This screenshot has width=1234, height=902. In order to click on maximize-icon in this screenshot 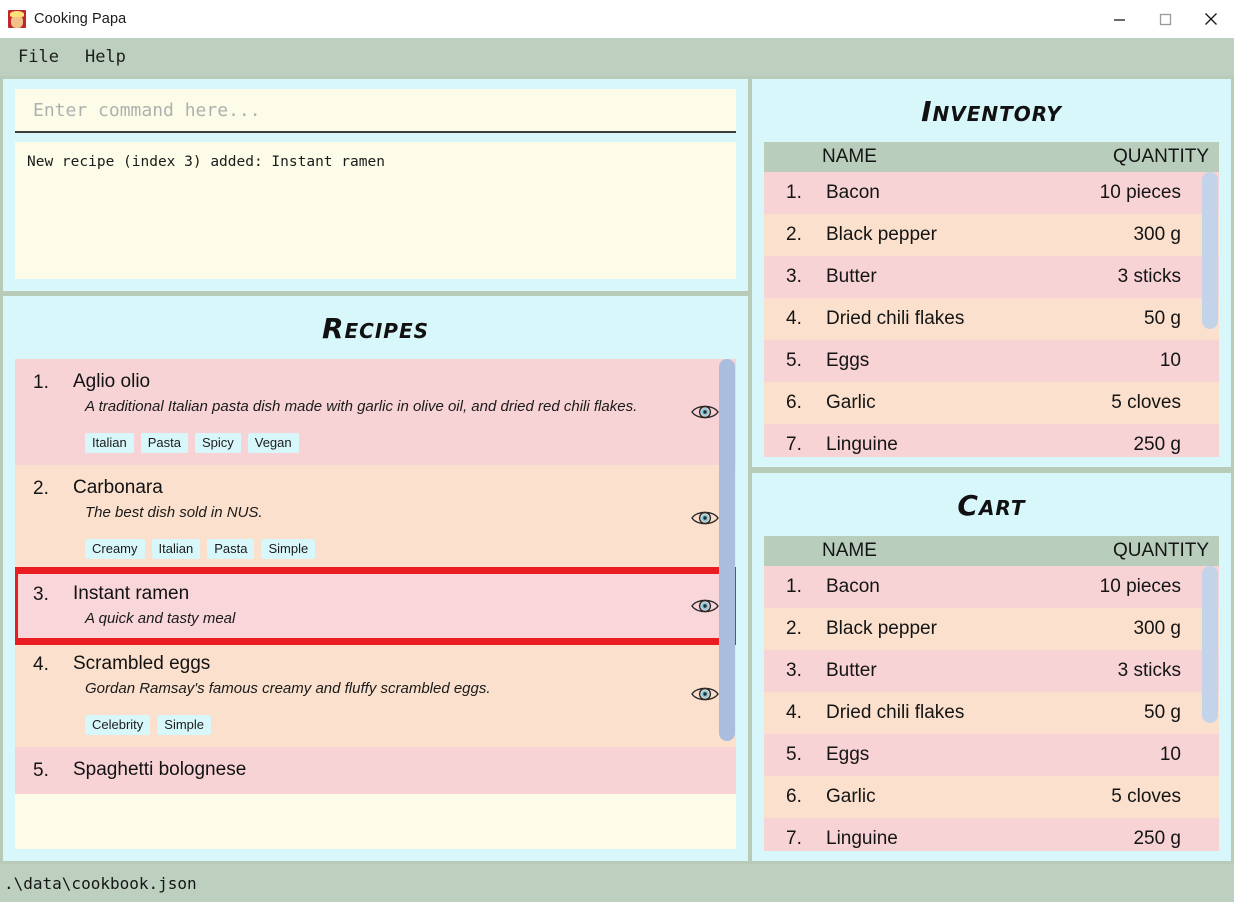, I will do `click(1165, 19)`.